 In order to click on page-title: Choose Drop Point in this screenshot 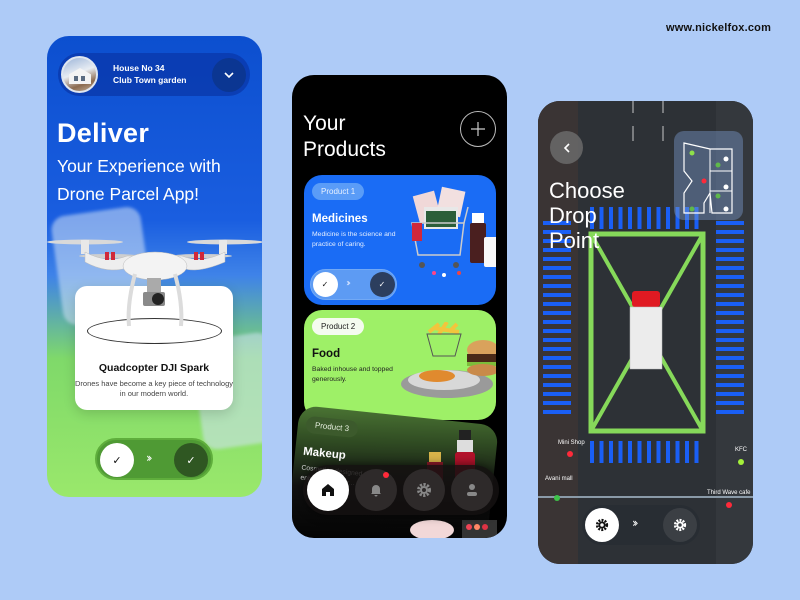, I will do `click(587, 215)`.